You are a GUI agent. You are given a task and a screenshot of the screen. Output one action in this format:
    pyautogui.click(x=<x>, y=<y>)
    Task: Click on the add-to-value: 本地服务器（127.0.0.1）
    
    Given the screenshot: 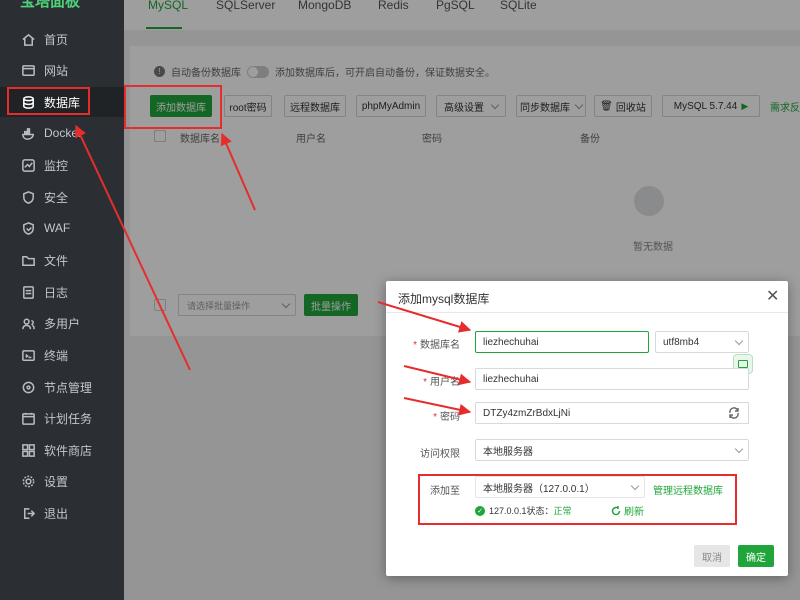 What is the action you would take?
    pyautogui.click(x=539, y=489)
    